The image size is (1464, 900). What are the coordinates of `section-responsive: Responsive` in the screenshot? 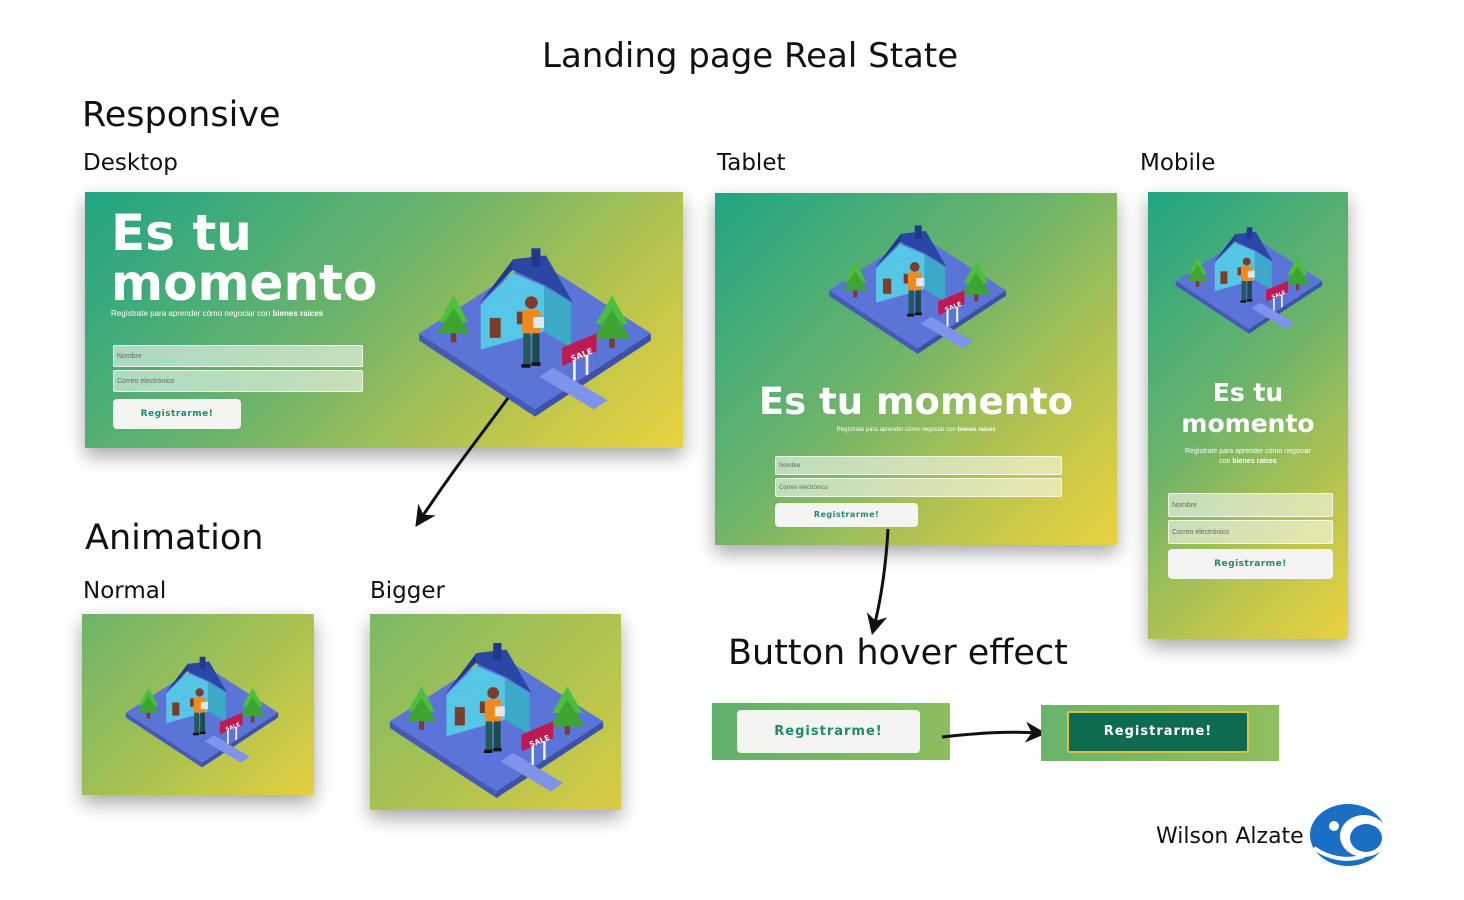 It's located at (181, 115).